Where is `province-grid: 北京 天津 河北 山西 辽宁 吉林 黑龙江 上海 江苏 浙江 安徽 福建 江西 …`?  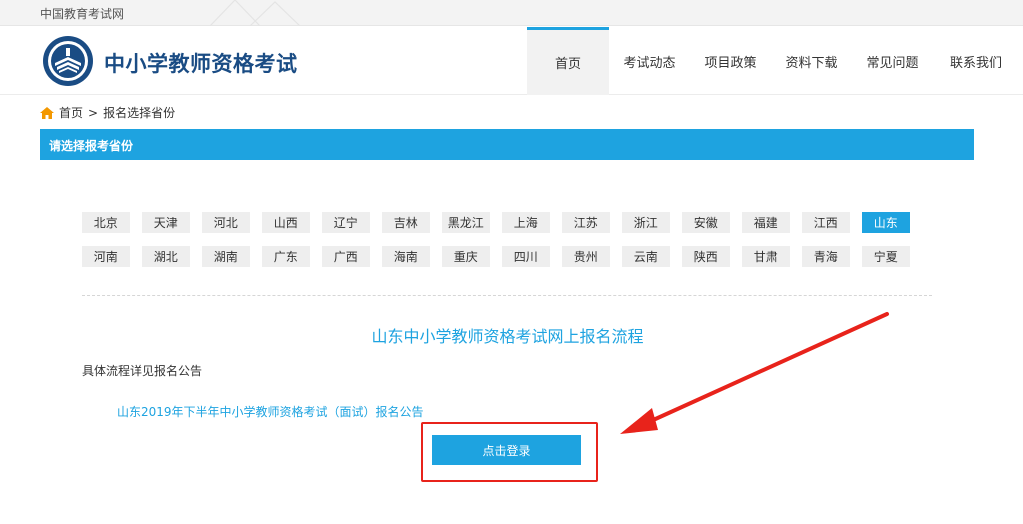 province-grid: 北京 天津 河北 山西 辽宁 吉林 黑龙江 上海 江苏 浙江 安徽 福建 江西 … is located at coordinates (502, 246).